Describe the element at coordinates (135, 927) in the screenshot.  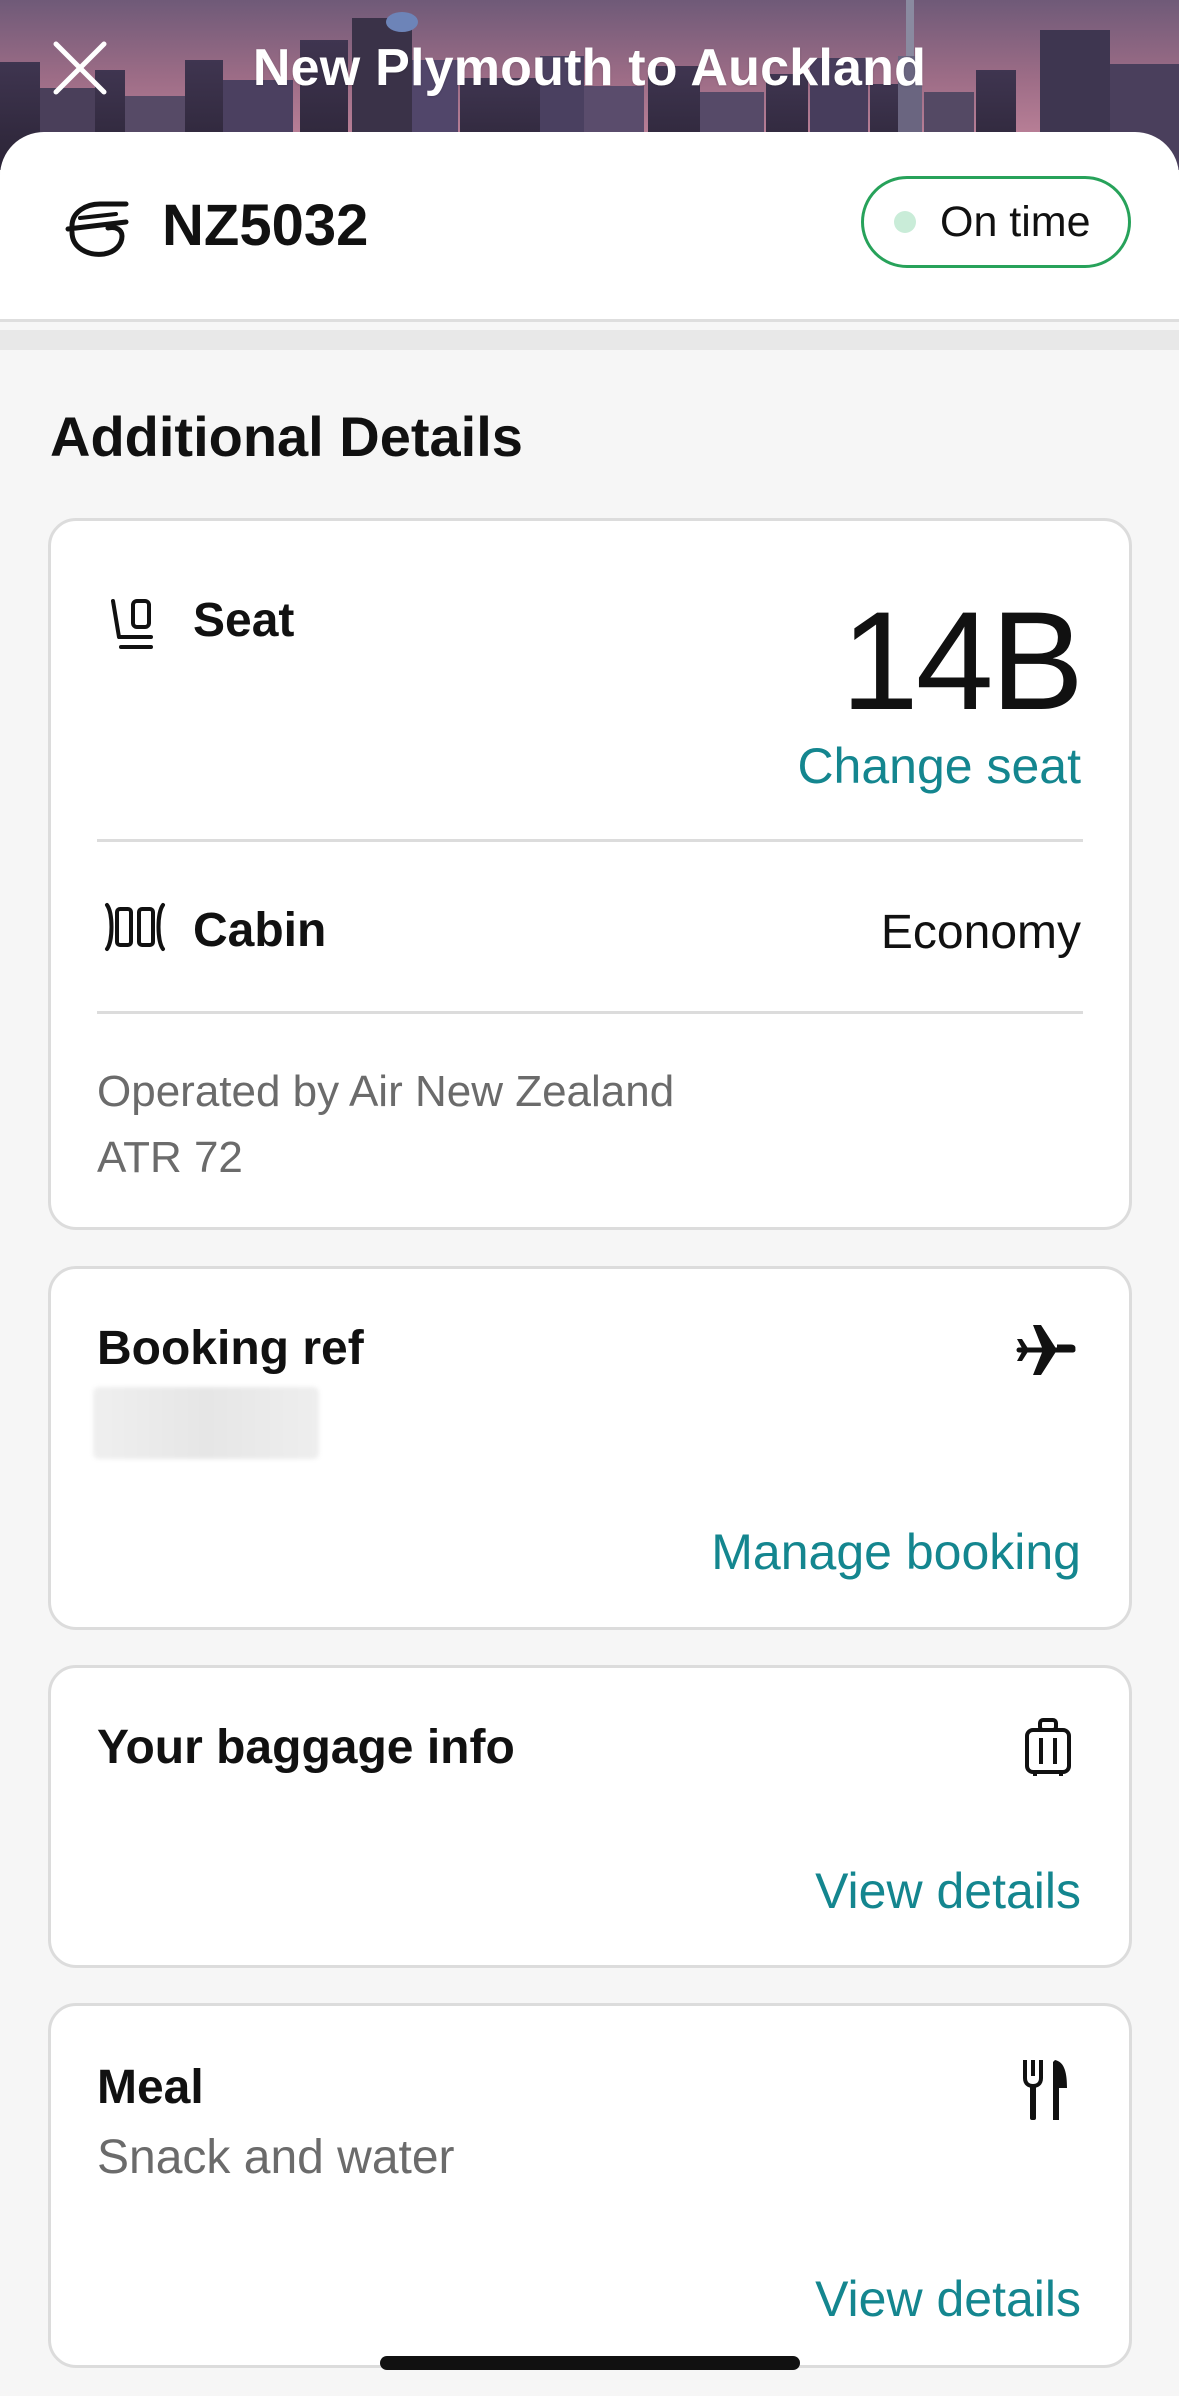
I see `cabin-icon` at that location.